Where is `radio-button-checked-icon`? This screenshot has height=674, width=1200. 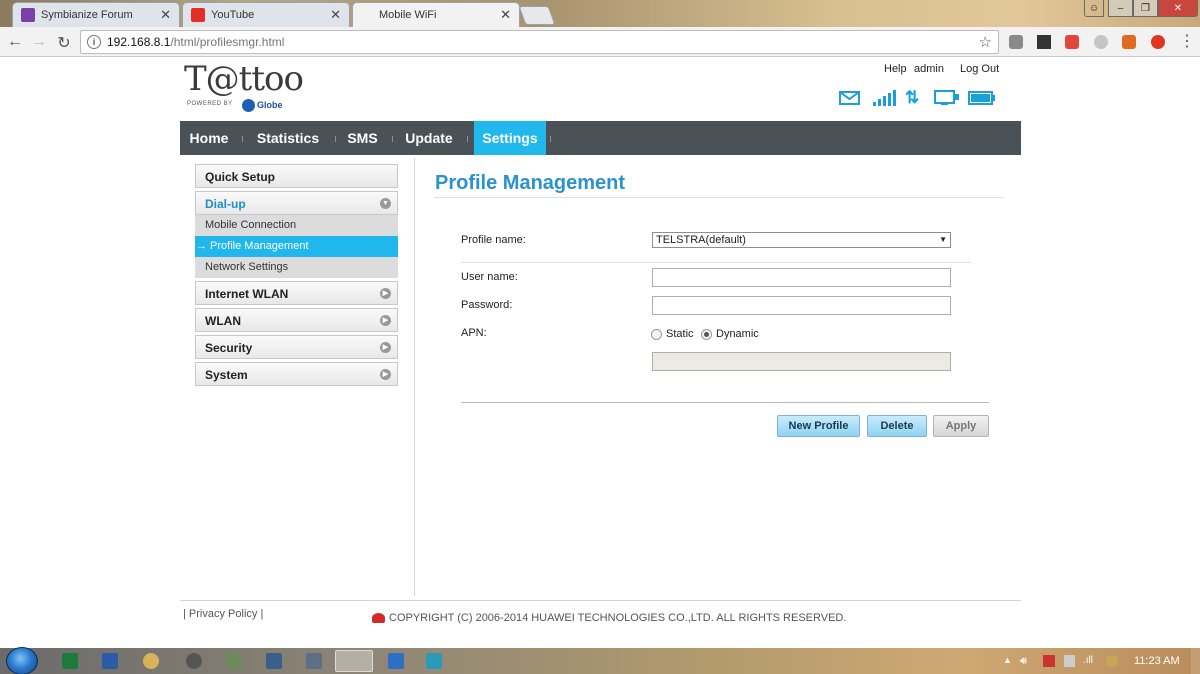 radio-button-checked-icon is located at coordinates (706, 334).